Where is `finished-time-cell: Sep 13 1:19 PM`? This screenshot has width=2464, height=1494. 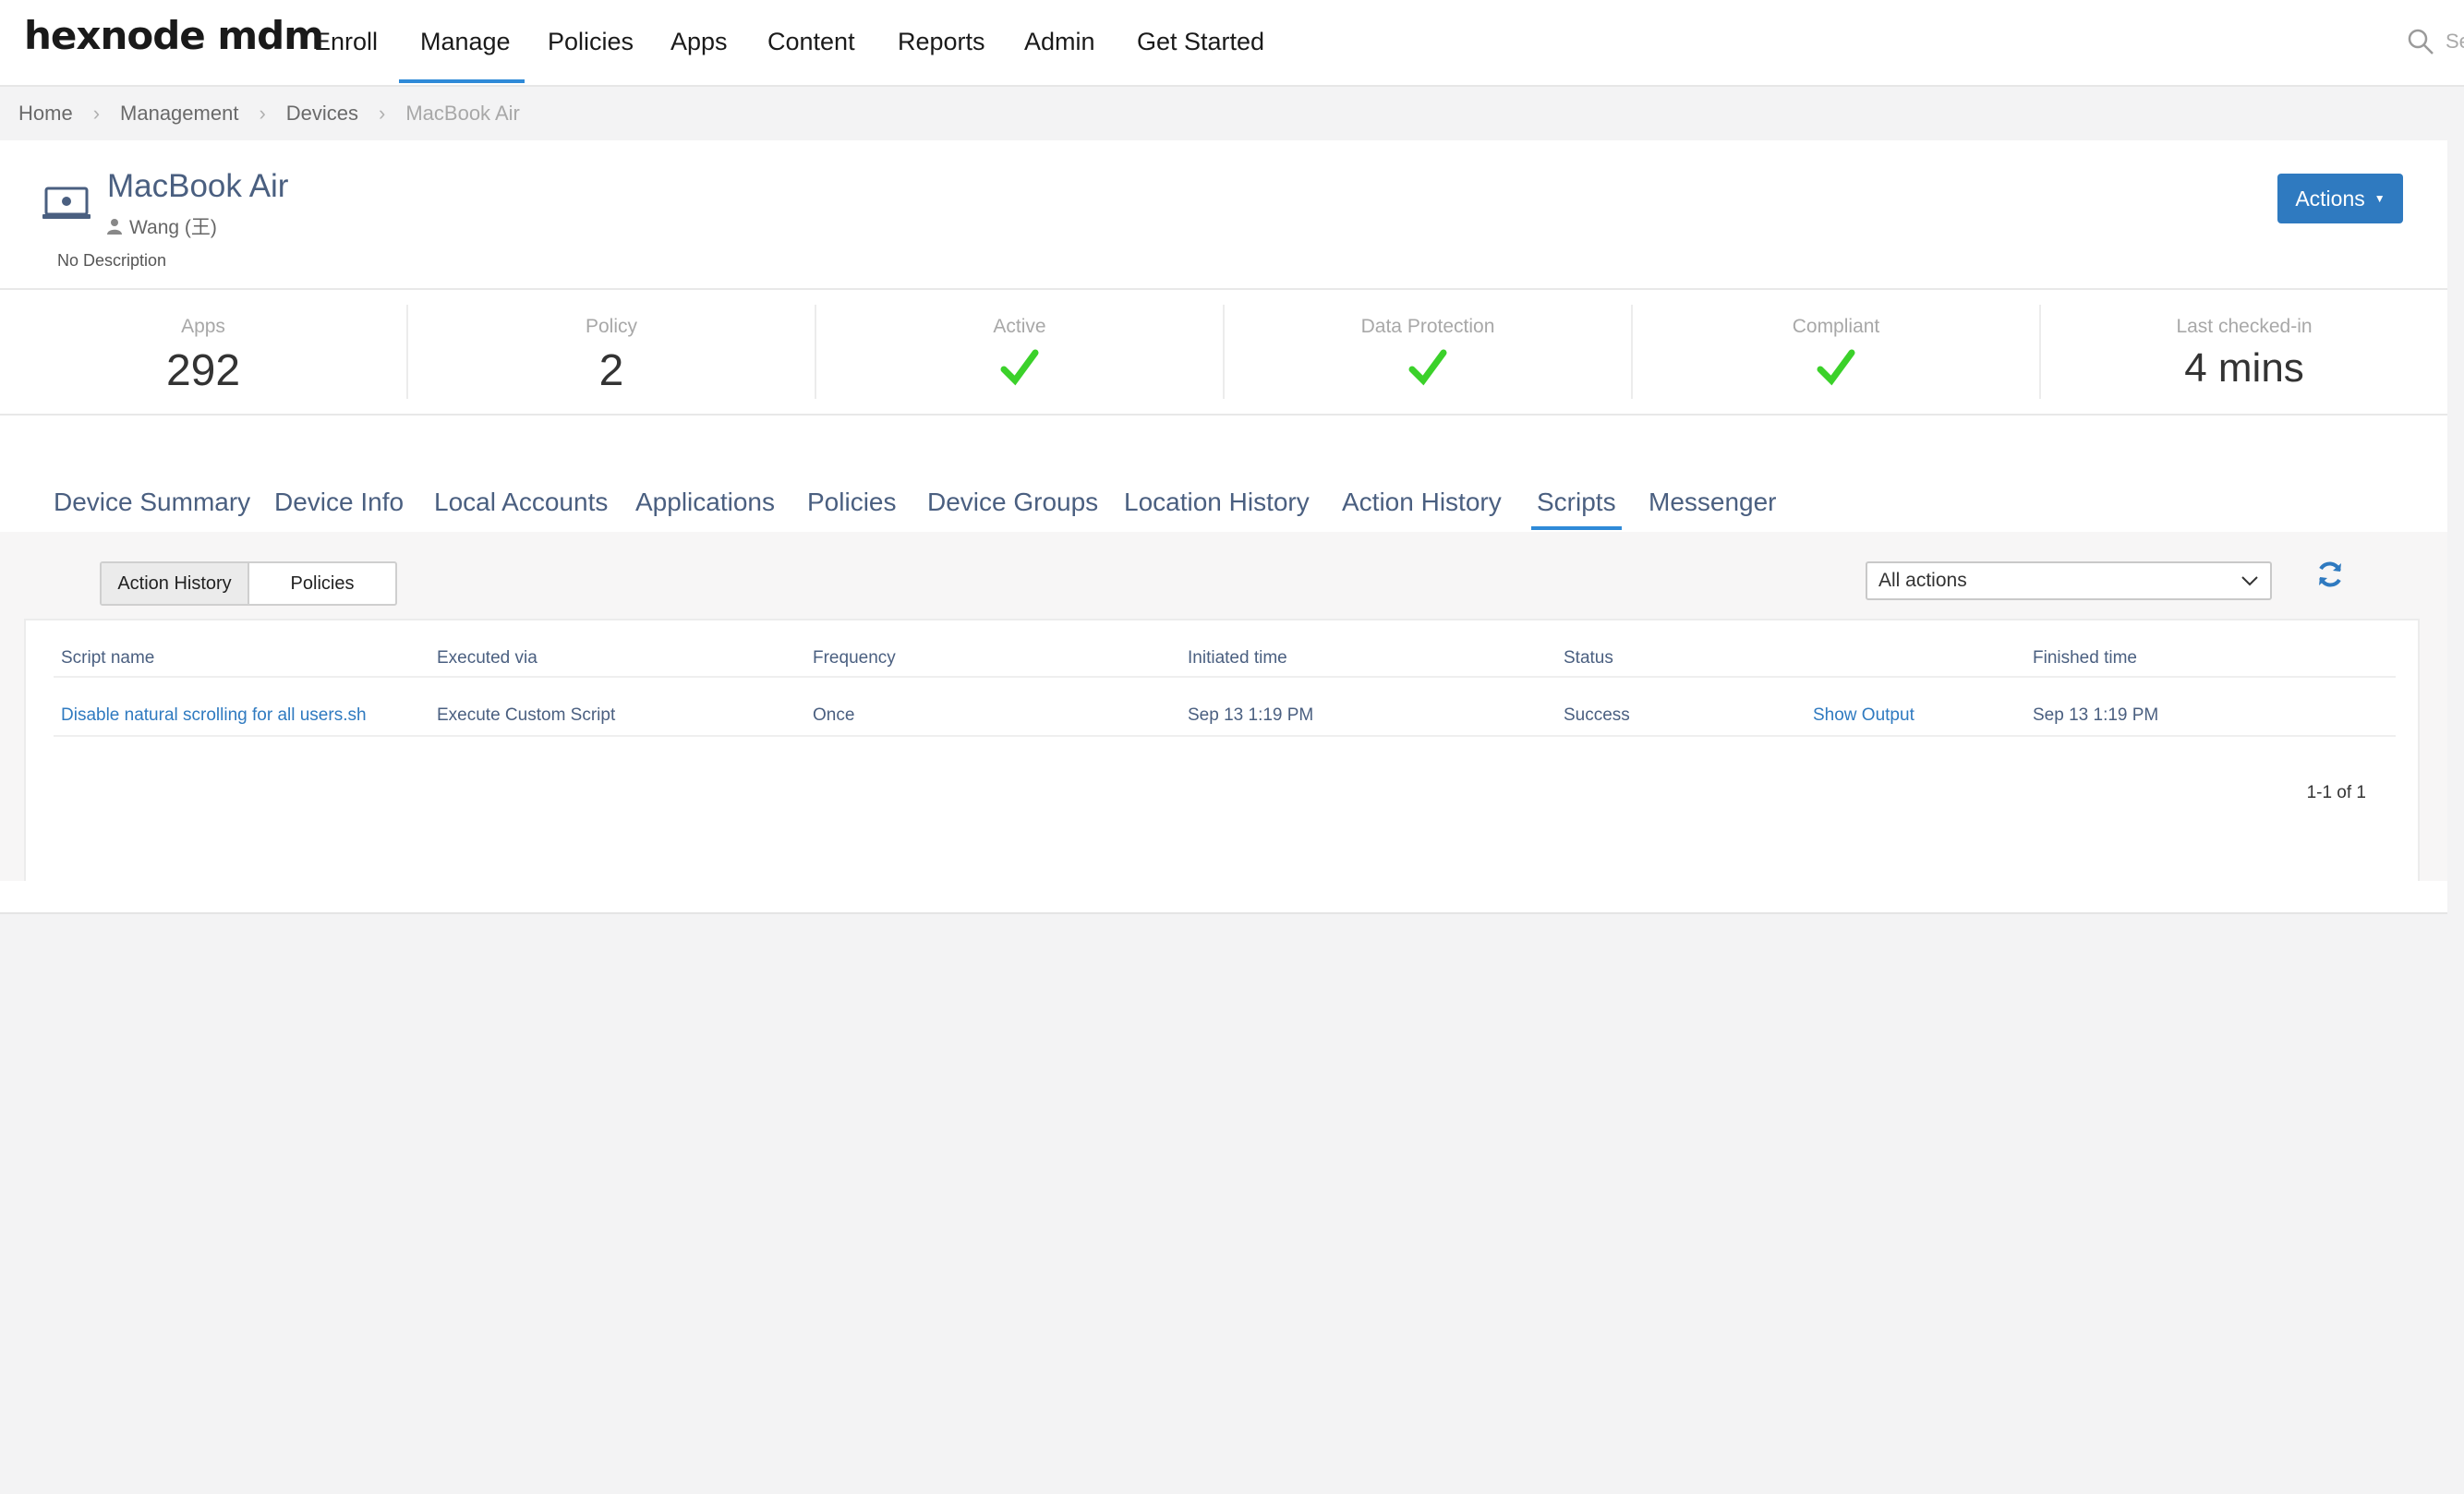
finished-time-cell: Sep 13 1:19 PM is located at coordinates (2096, 715).